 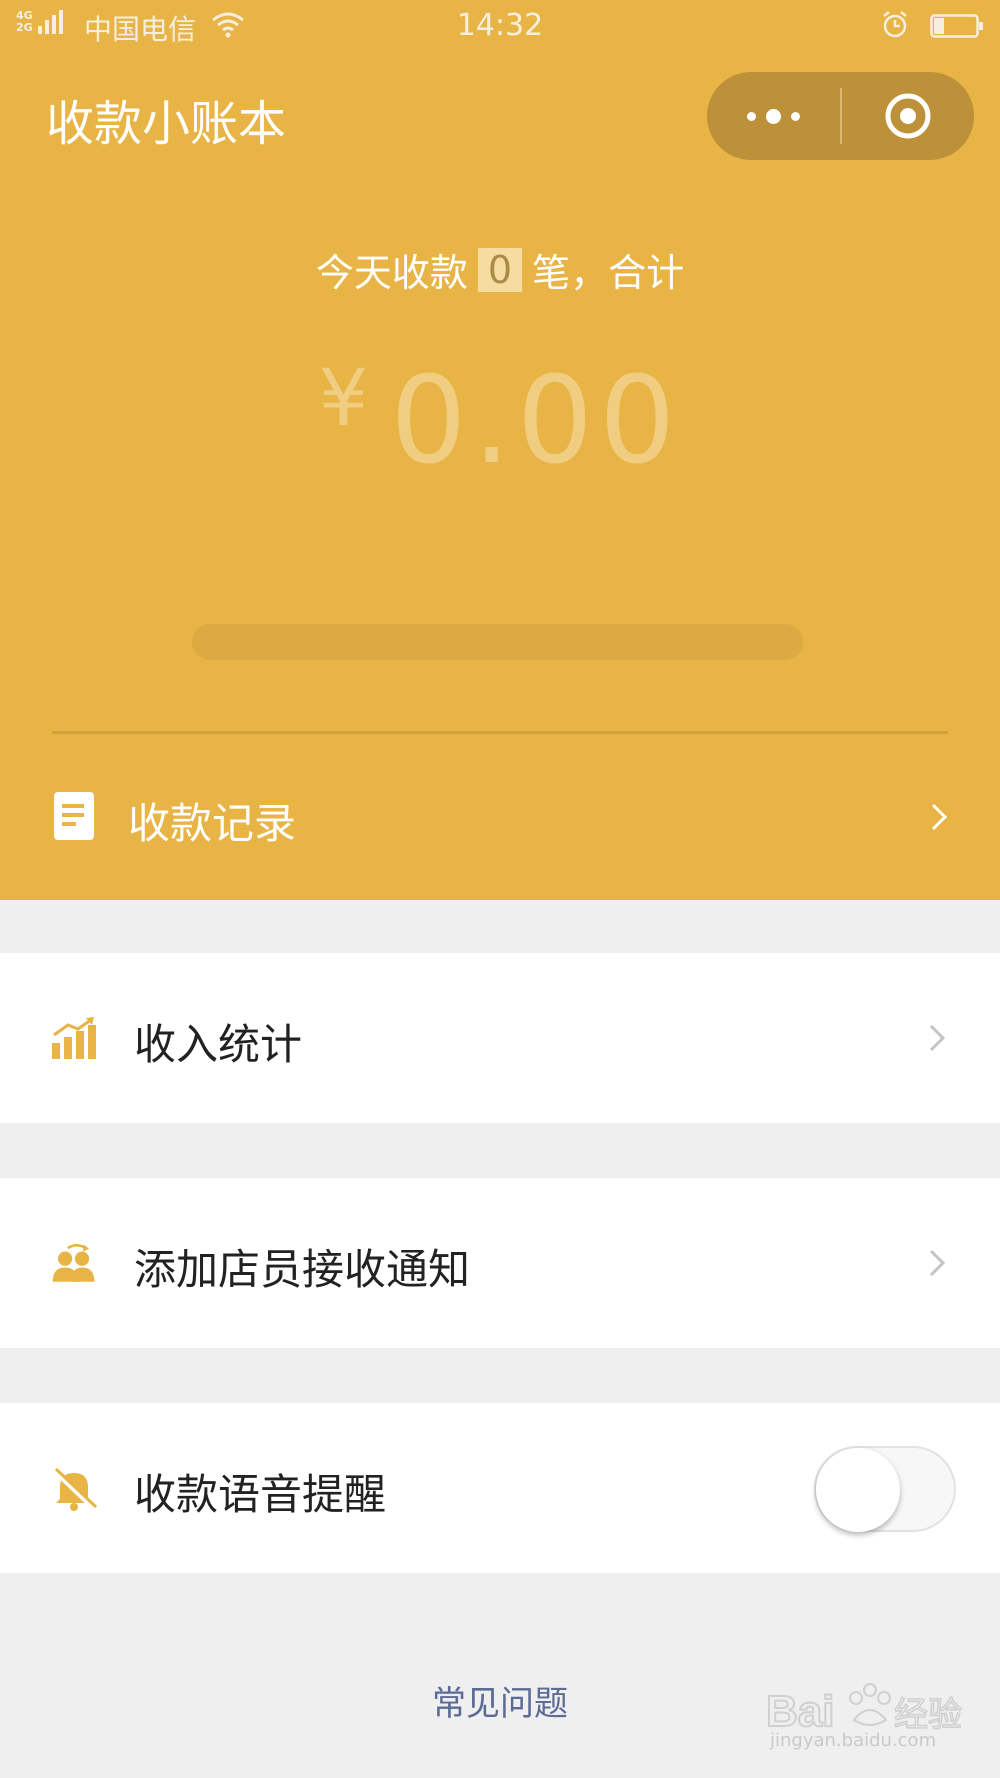 I want to click on more-dots-icon, so click(x=773, y=116).